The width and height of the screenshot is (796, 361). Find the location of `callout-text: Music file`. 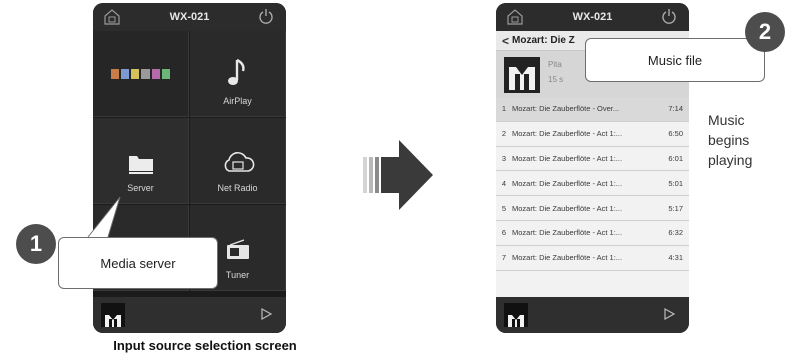

callout-text: Music file is located at coordinates (675, 60).